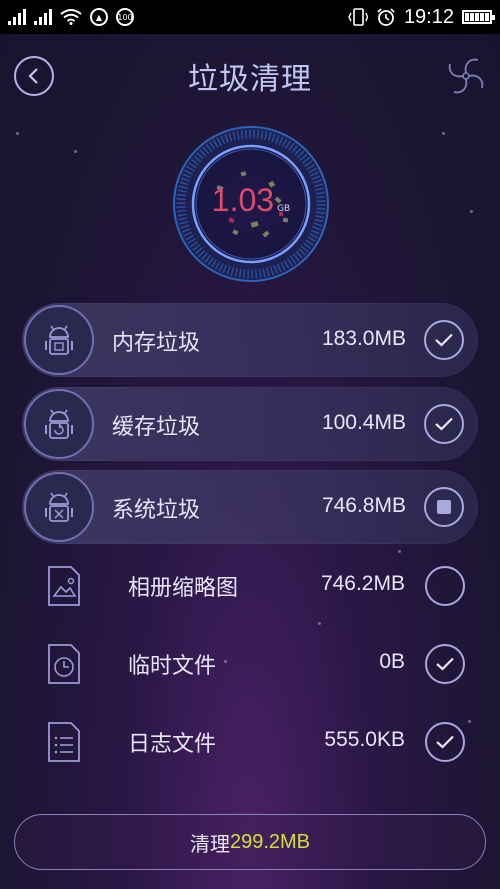 Image resolution: width=500 pixels, height=889 pixels. I want to click on wifi-icon, so click(71, 17).